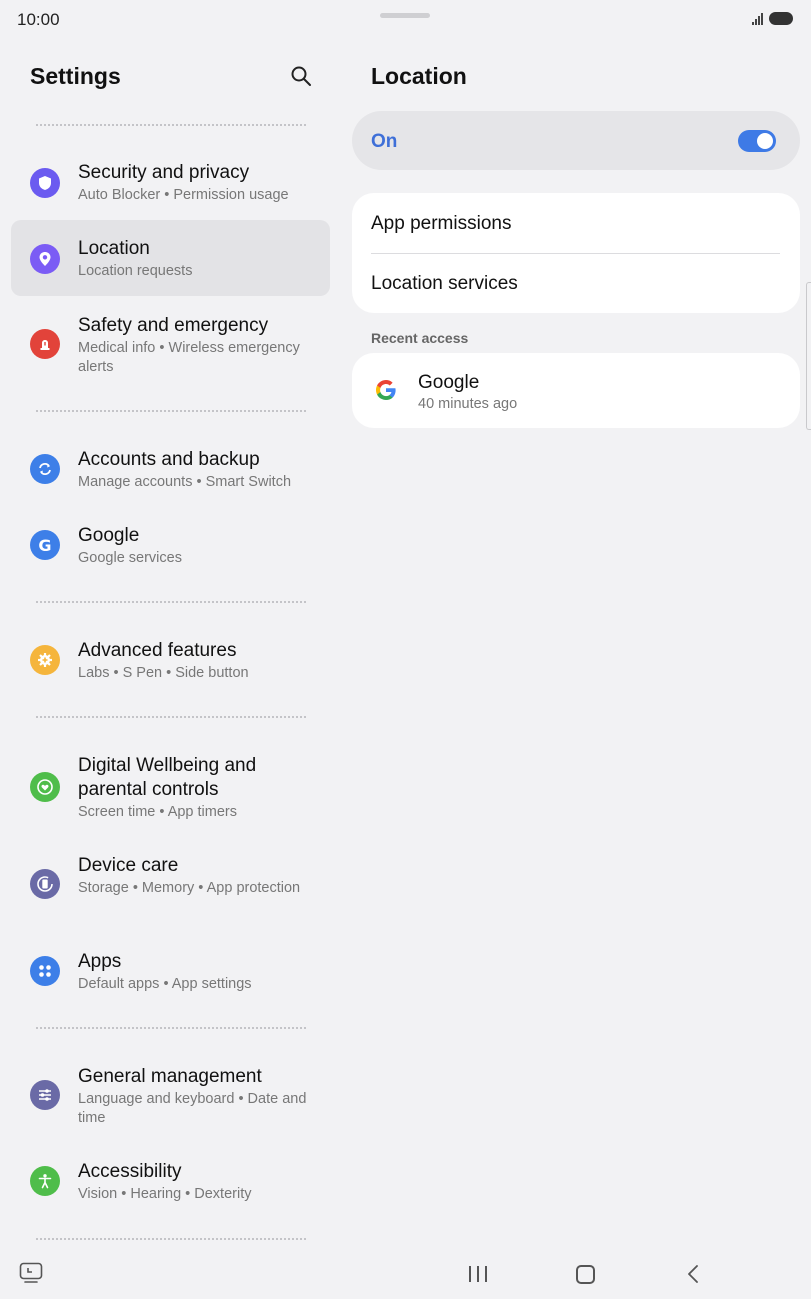 This screenshot has height=1299, width=811. Describe the element at coordinates (130, 1171) in the screenshot. I see `item-title: Accessibility` at that location.